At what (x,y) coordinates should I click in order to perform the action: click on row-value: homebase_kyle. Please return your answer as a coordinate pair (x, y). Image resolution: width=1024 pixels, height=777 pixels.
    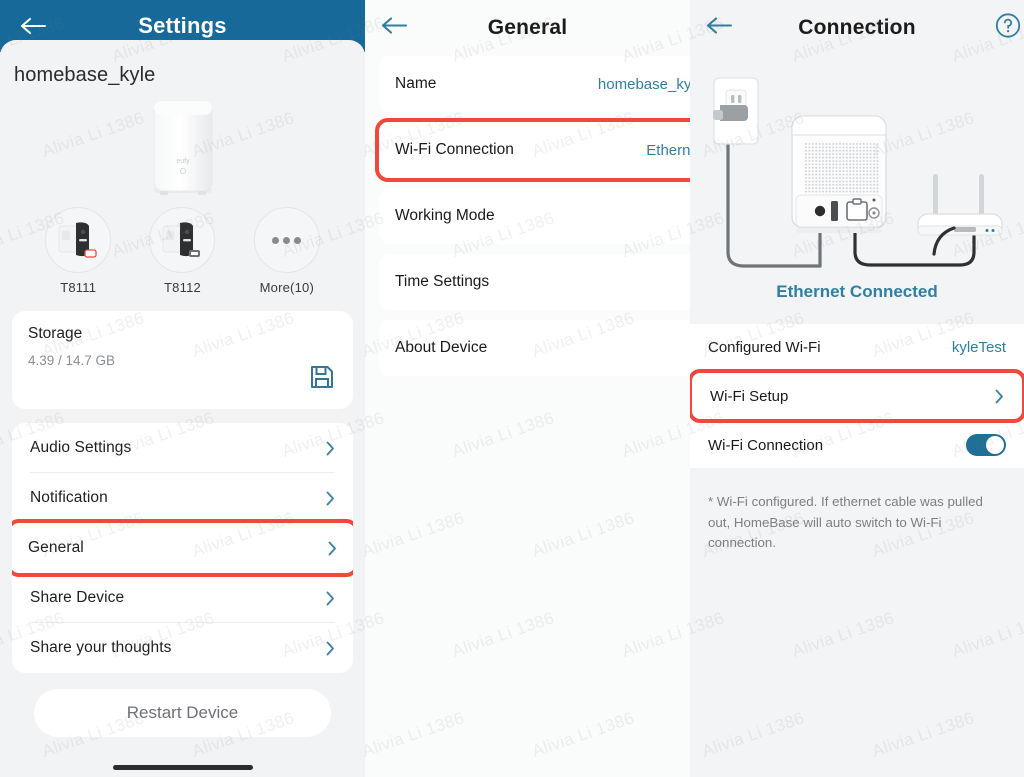
    Looking at the image, I should click on (643, 84).